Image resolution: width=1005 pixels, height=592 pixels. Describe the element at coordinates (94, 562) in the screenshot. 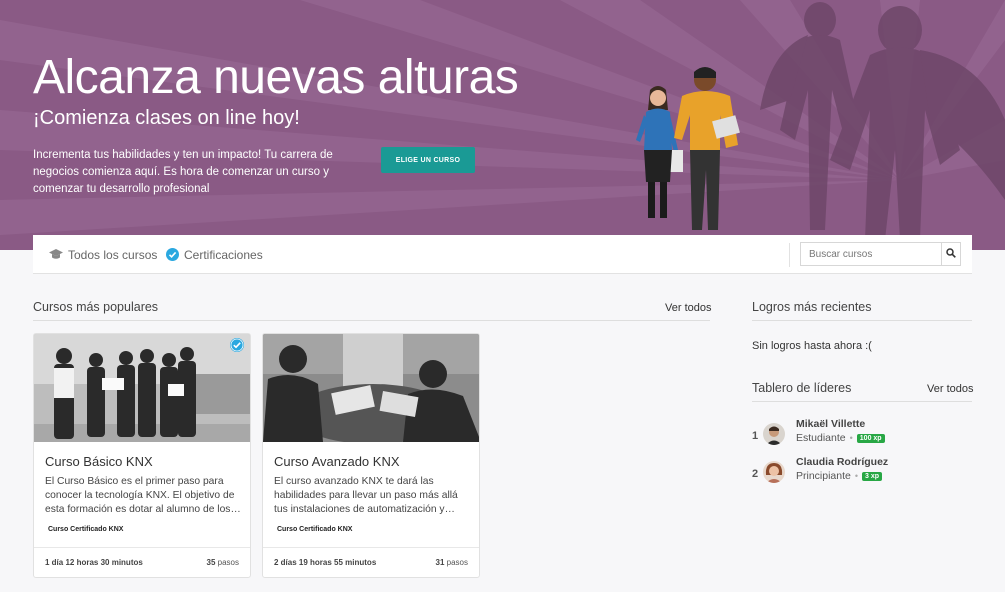

I see `course-duration: 1 día 12 horas 30 minutos` at that location.